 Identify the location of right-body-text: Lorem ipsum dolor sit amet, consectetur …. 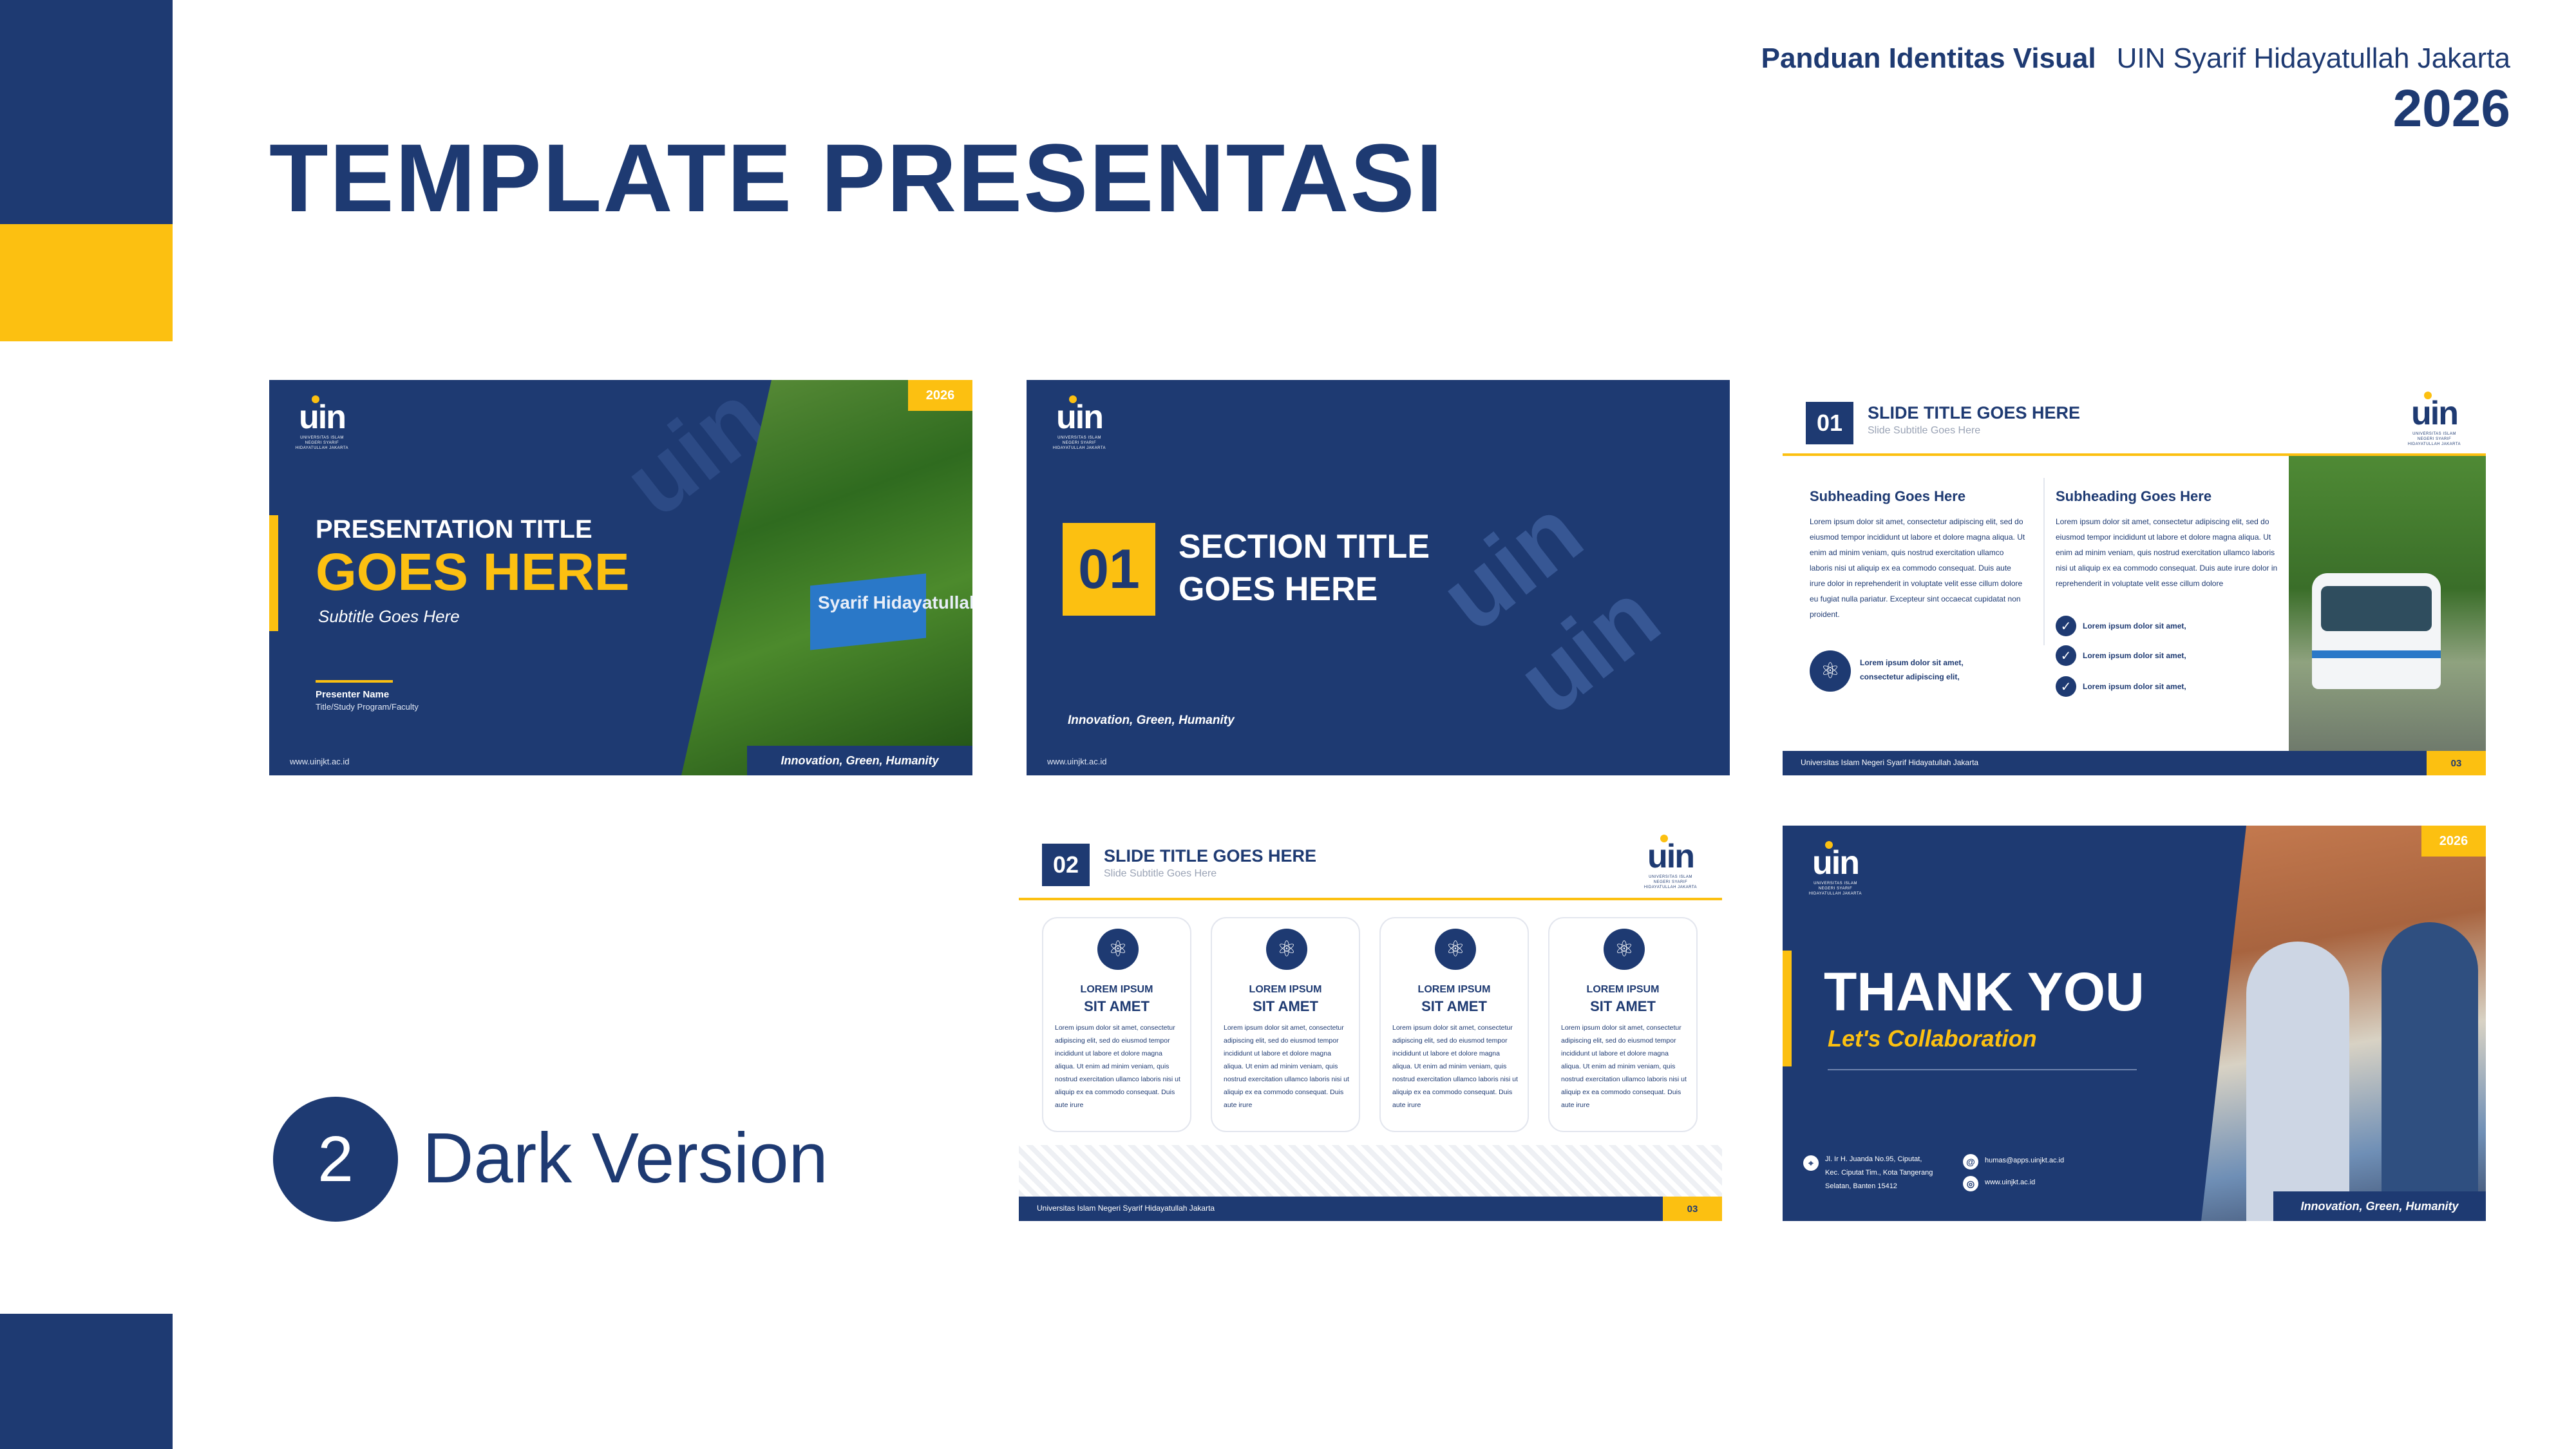
(2167, 553).